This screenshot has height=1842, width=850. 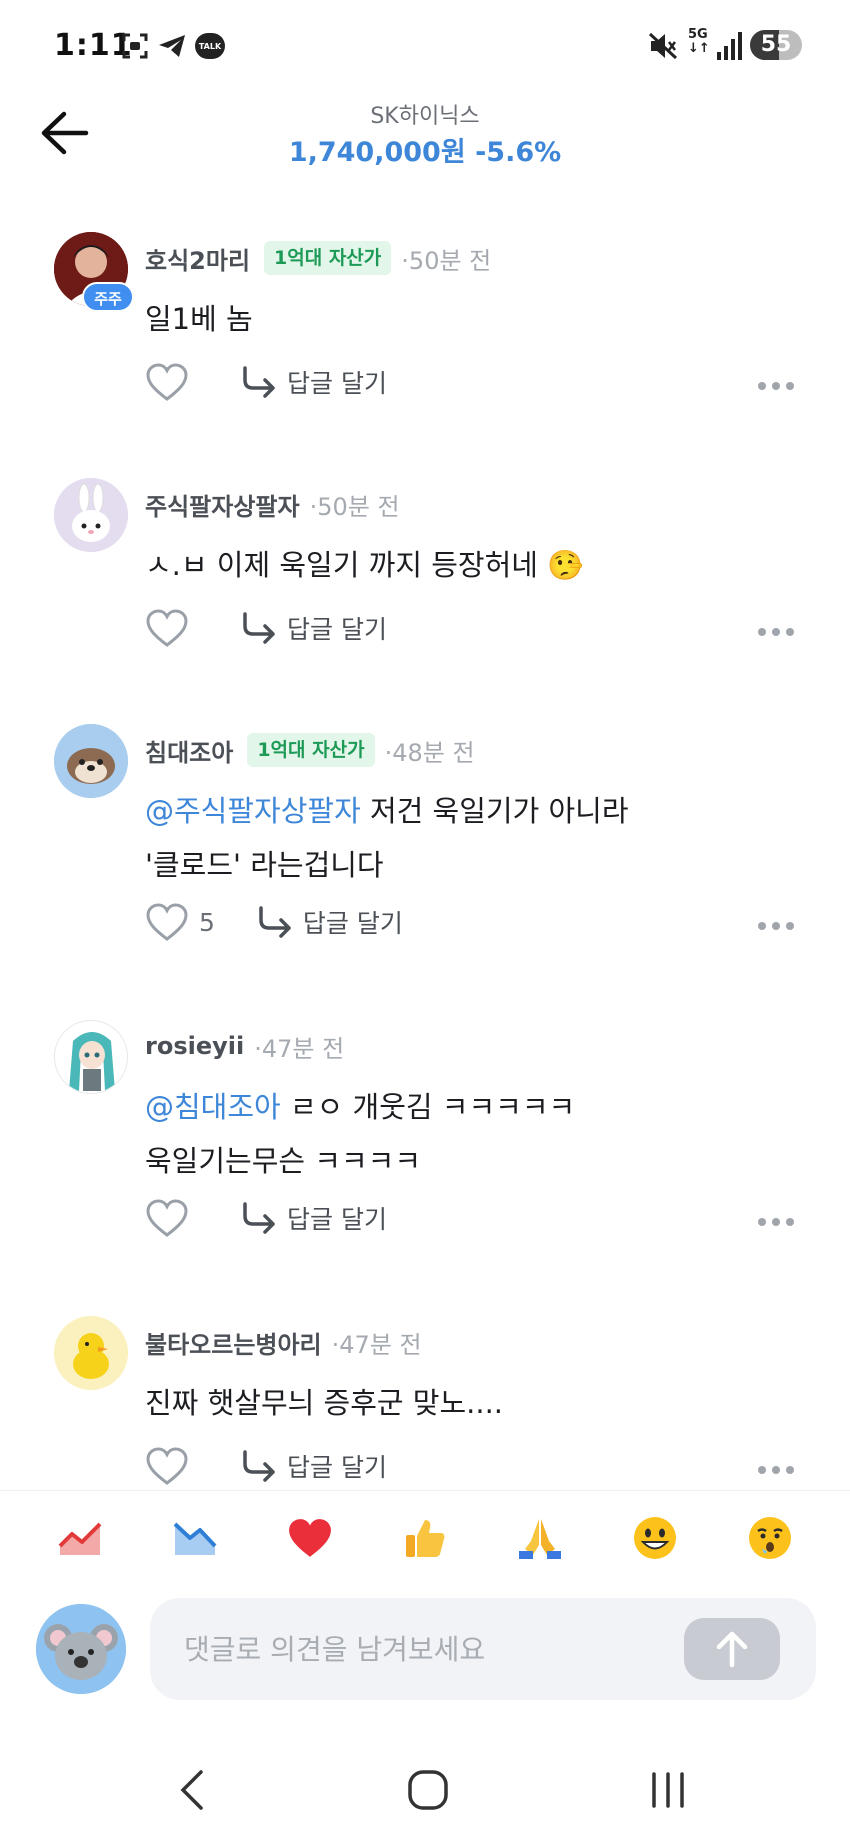 What do you see at coordinates (233, 1342) in the screenshot?
I see `comment-nickname: 불타오르는병아리` at bounding box center [233, 1342].